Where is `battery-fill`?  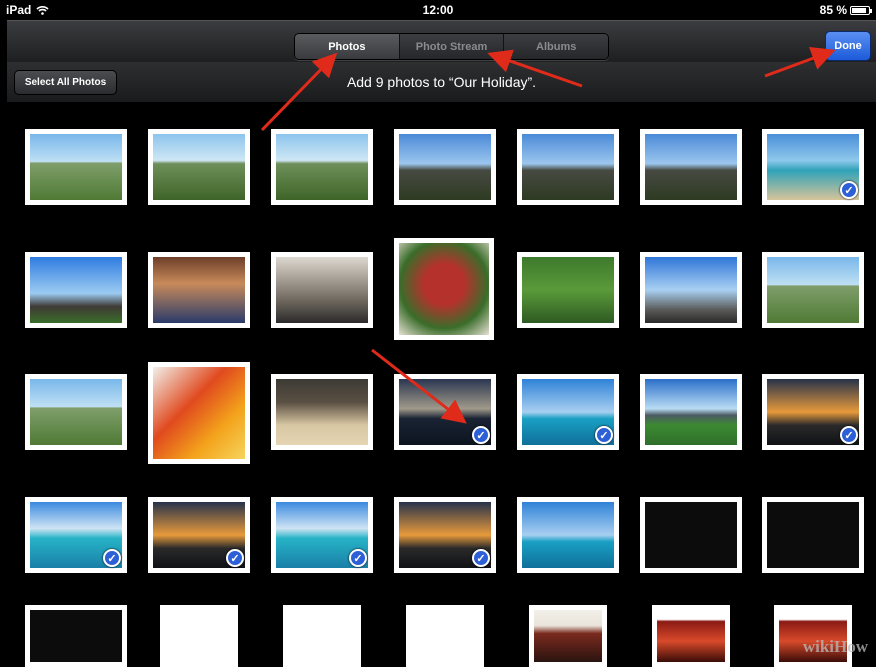 battery-fill is located at coordinates (859, 10).